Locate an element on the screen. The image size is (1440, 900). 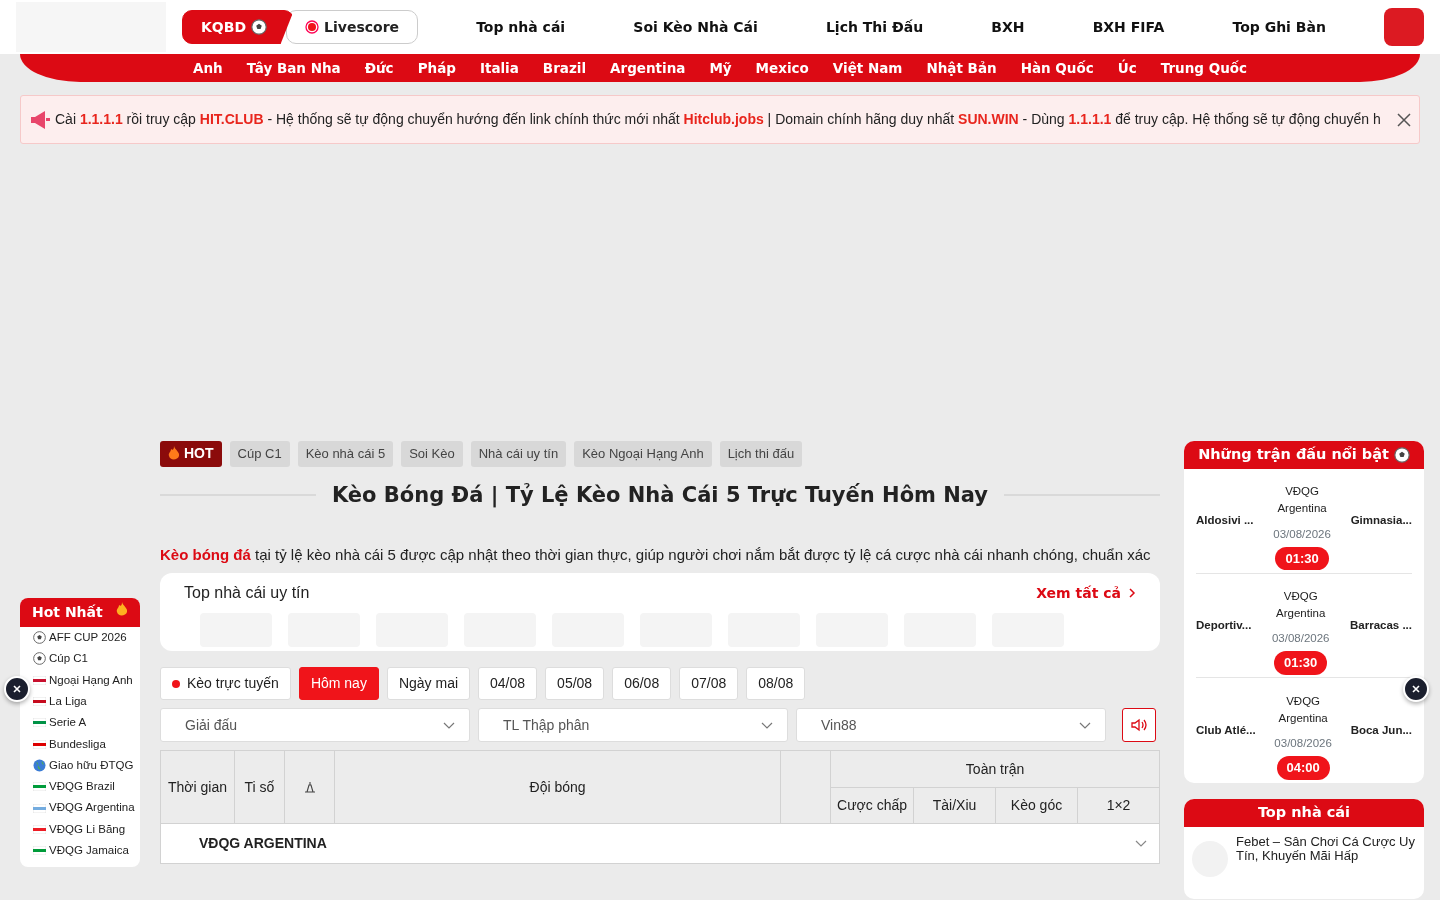
league-item: Serie A is located at coordinates (85, 723).